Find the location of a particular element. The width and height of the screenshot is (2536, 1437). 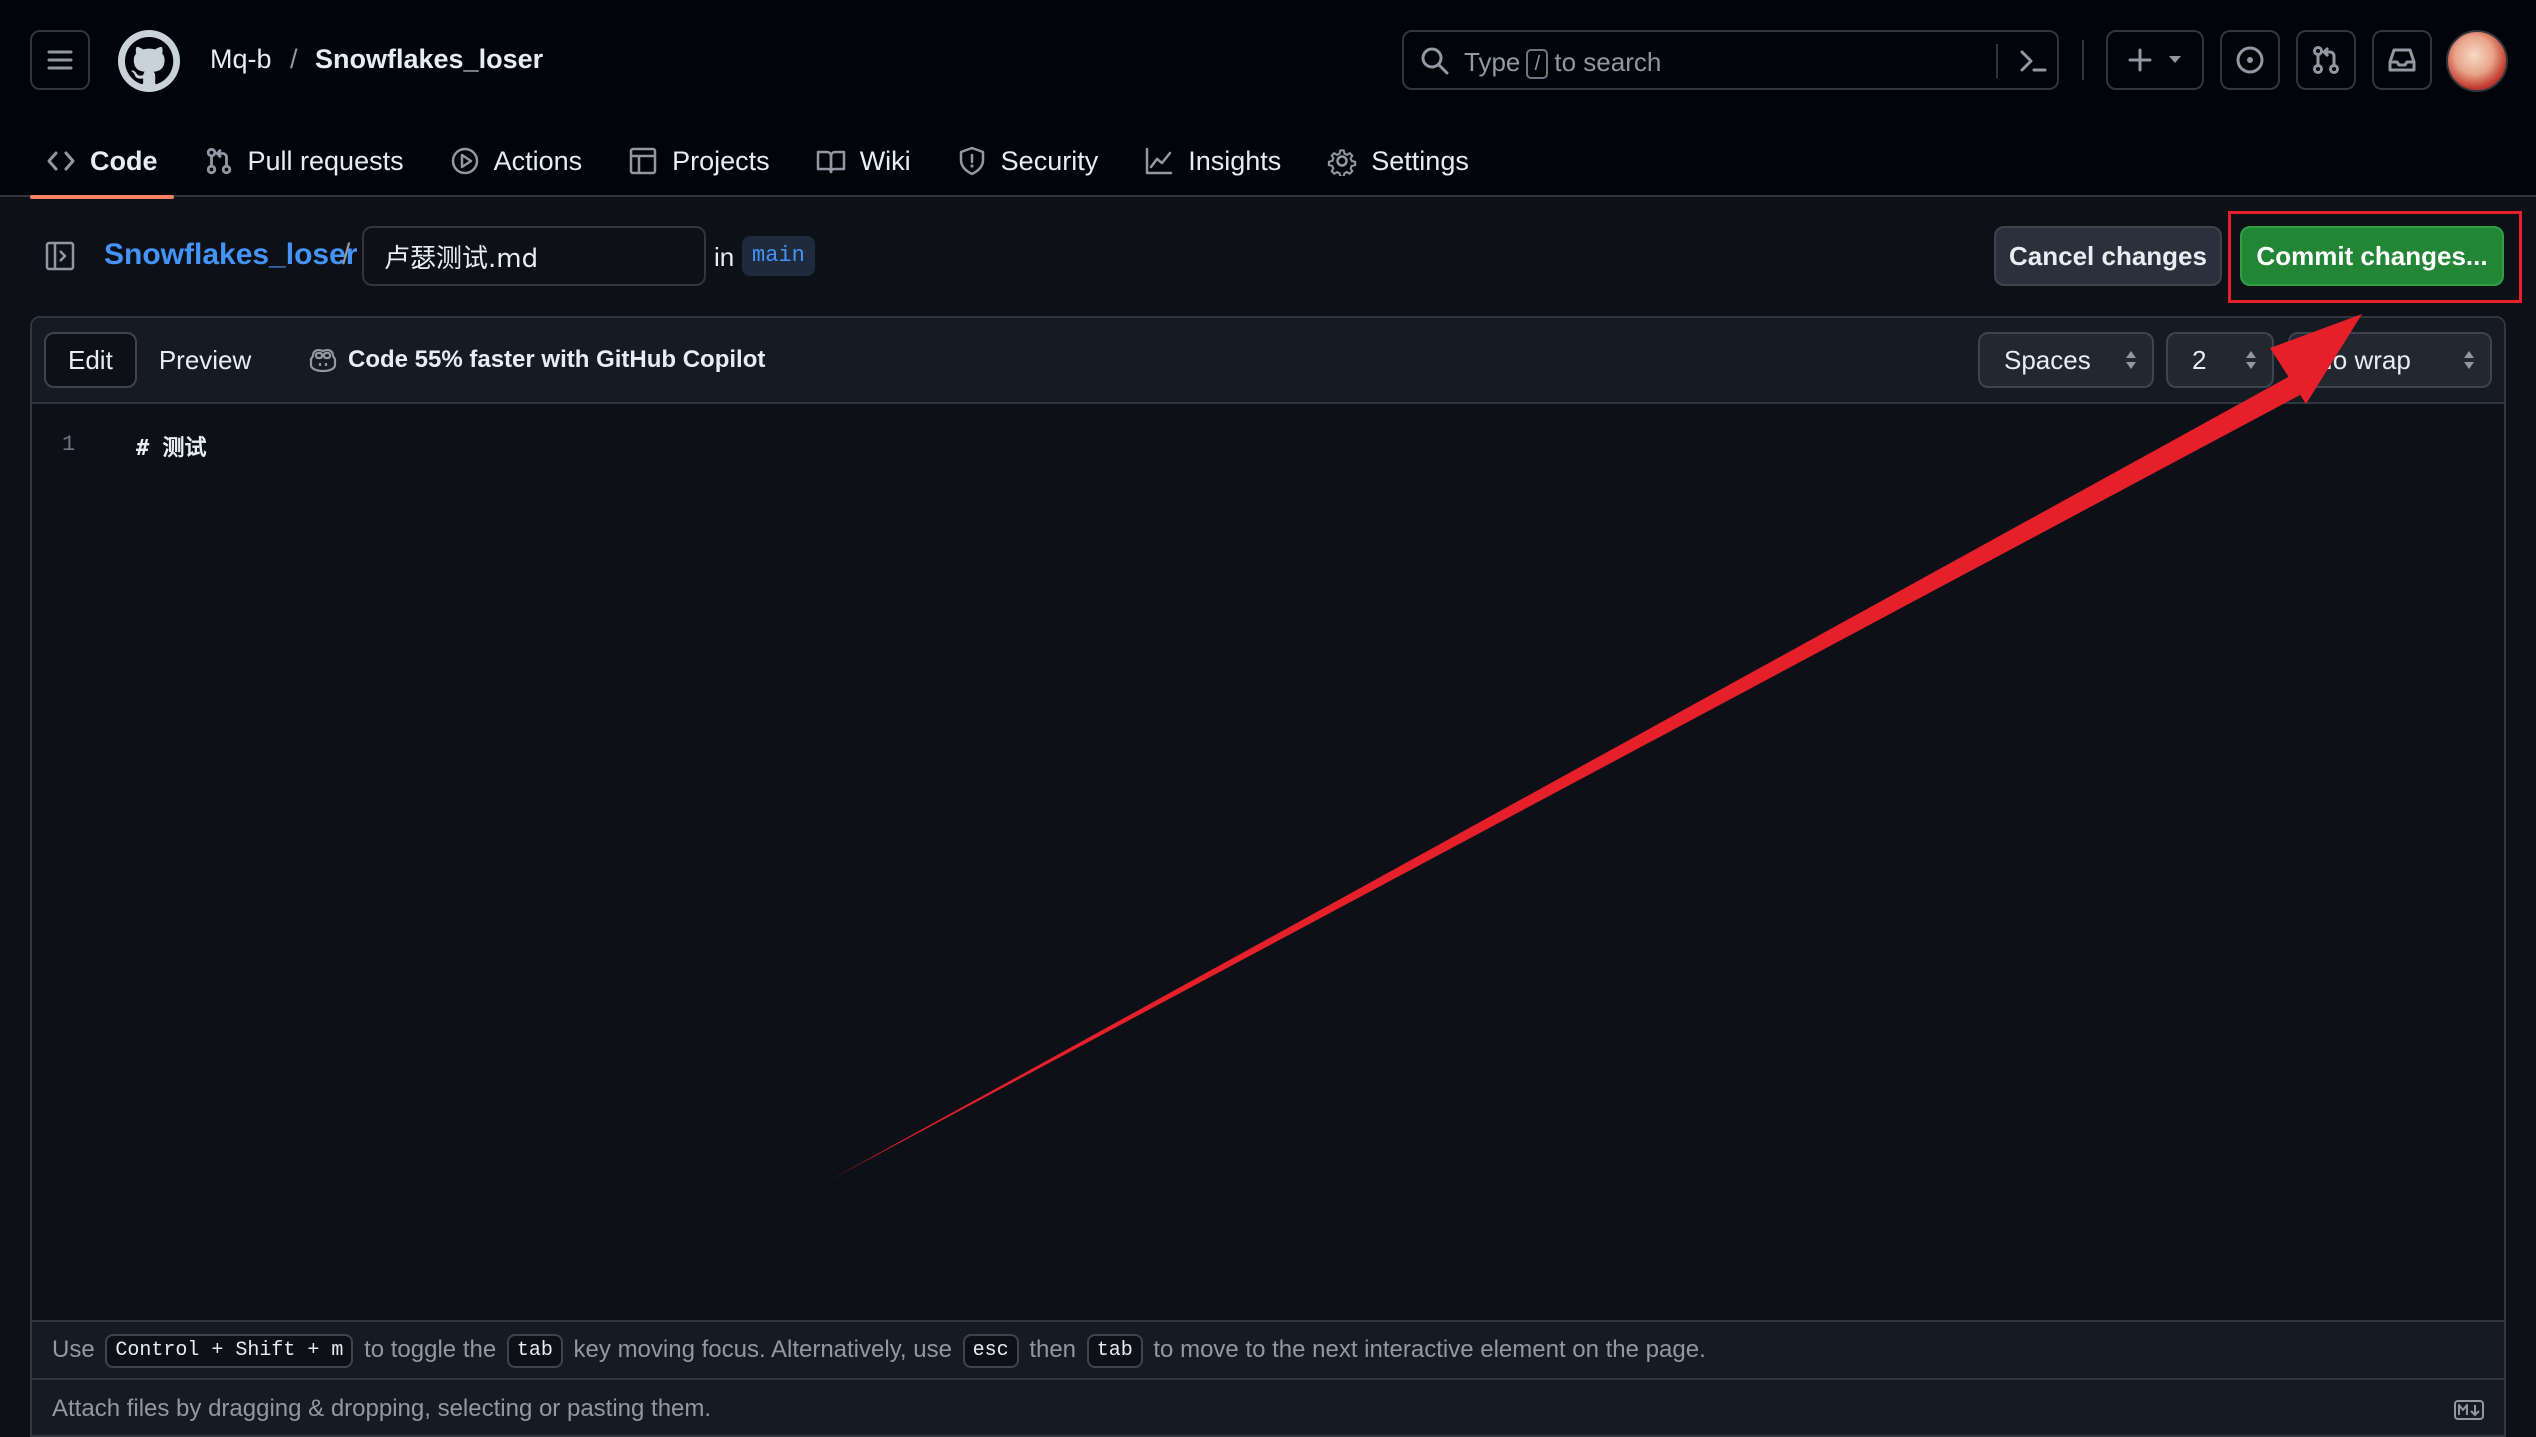

github-logo-icon is located at coordinates (149, 61).